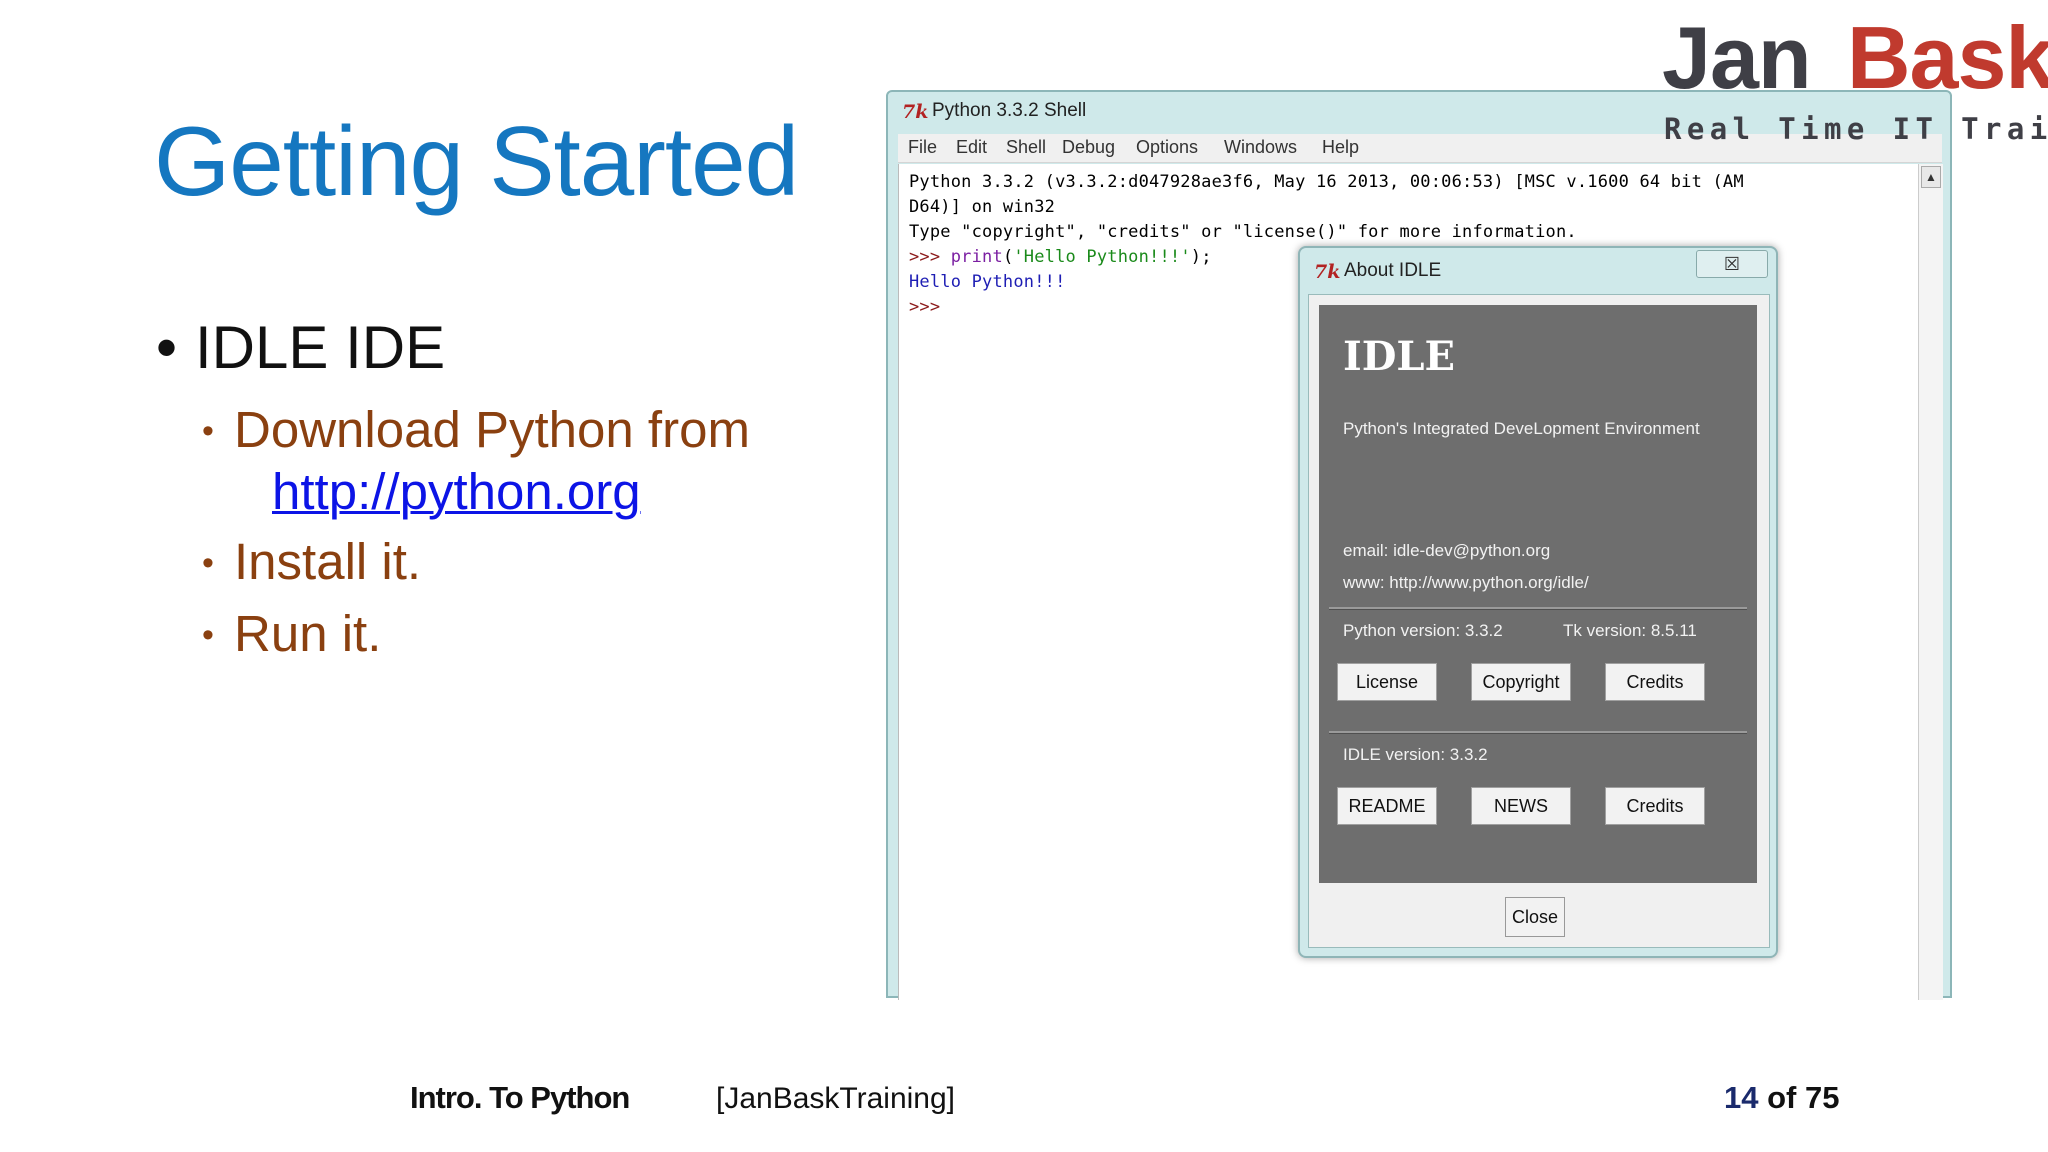  What do you see at coordinates (1423, 630) in the screenshot?
I see `python-version: Python version: 3.3.2` at bounding box center [1423, 630].